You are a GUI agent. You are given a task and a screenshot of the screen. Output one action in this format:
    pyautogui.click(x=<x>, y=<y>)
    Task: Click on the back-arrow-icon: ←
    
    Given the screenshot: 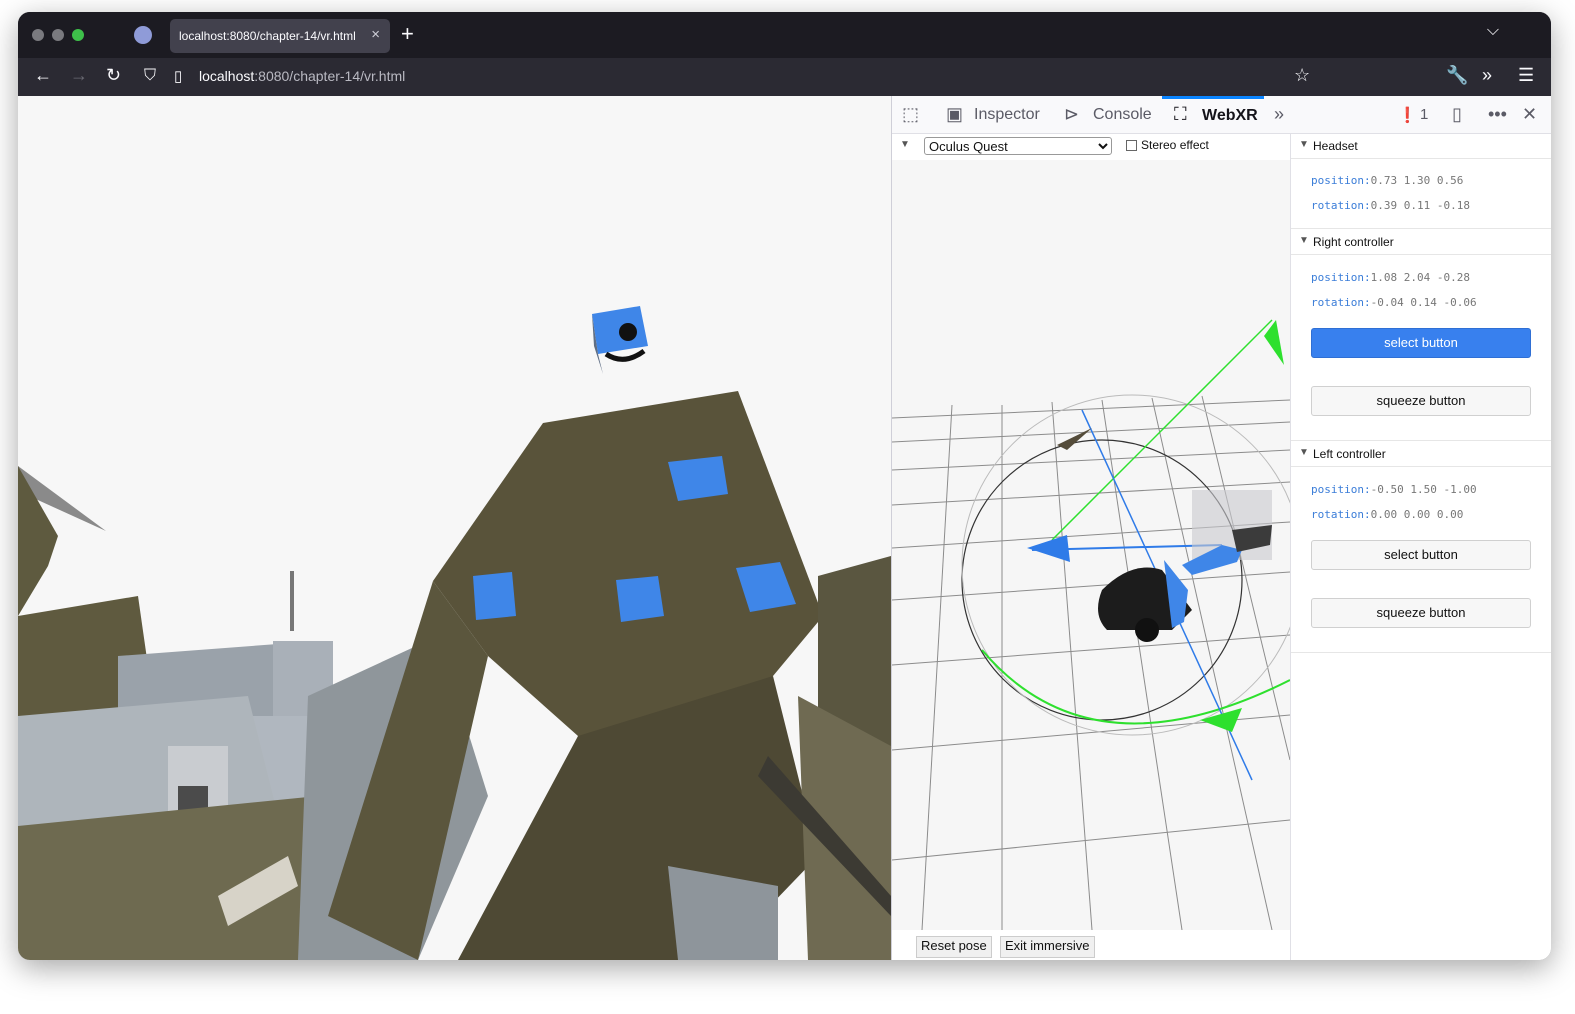 What is the action you would take?
    pyautogui.click(x=43, y=75)
    